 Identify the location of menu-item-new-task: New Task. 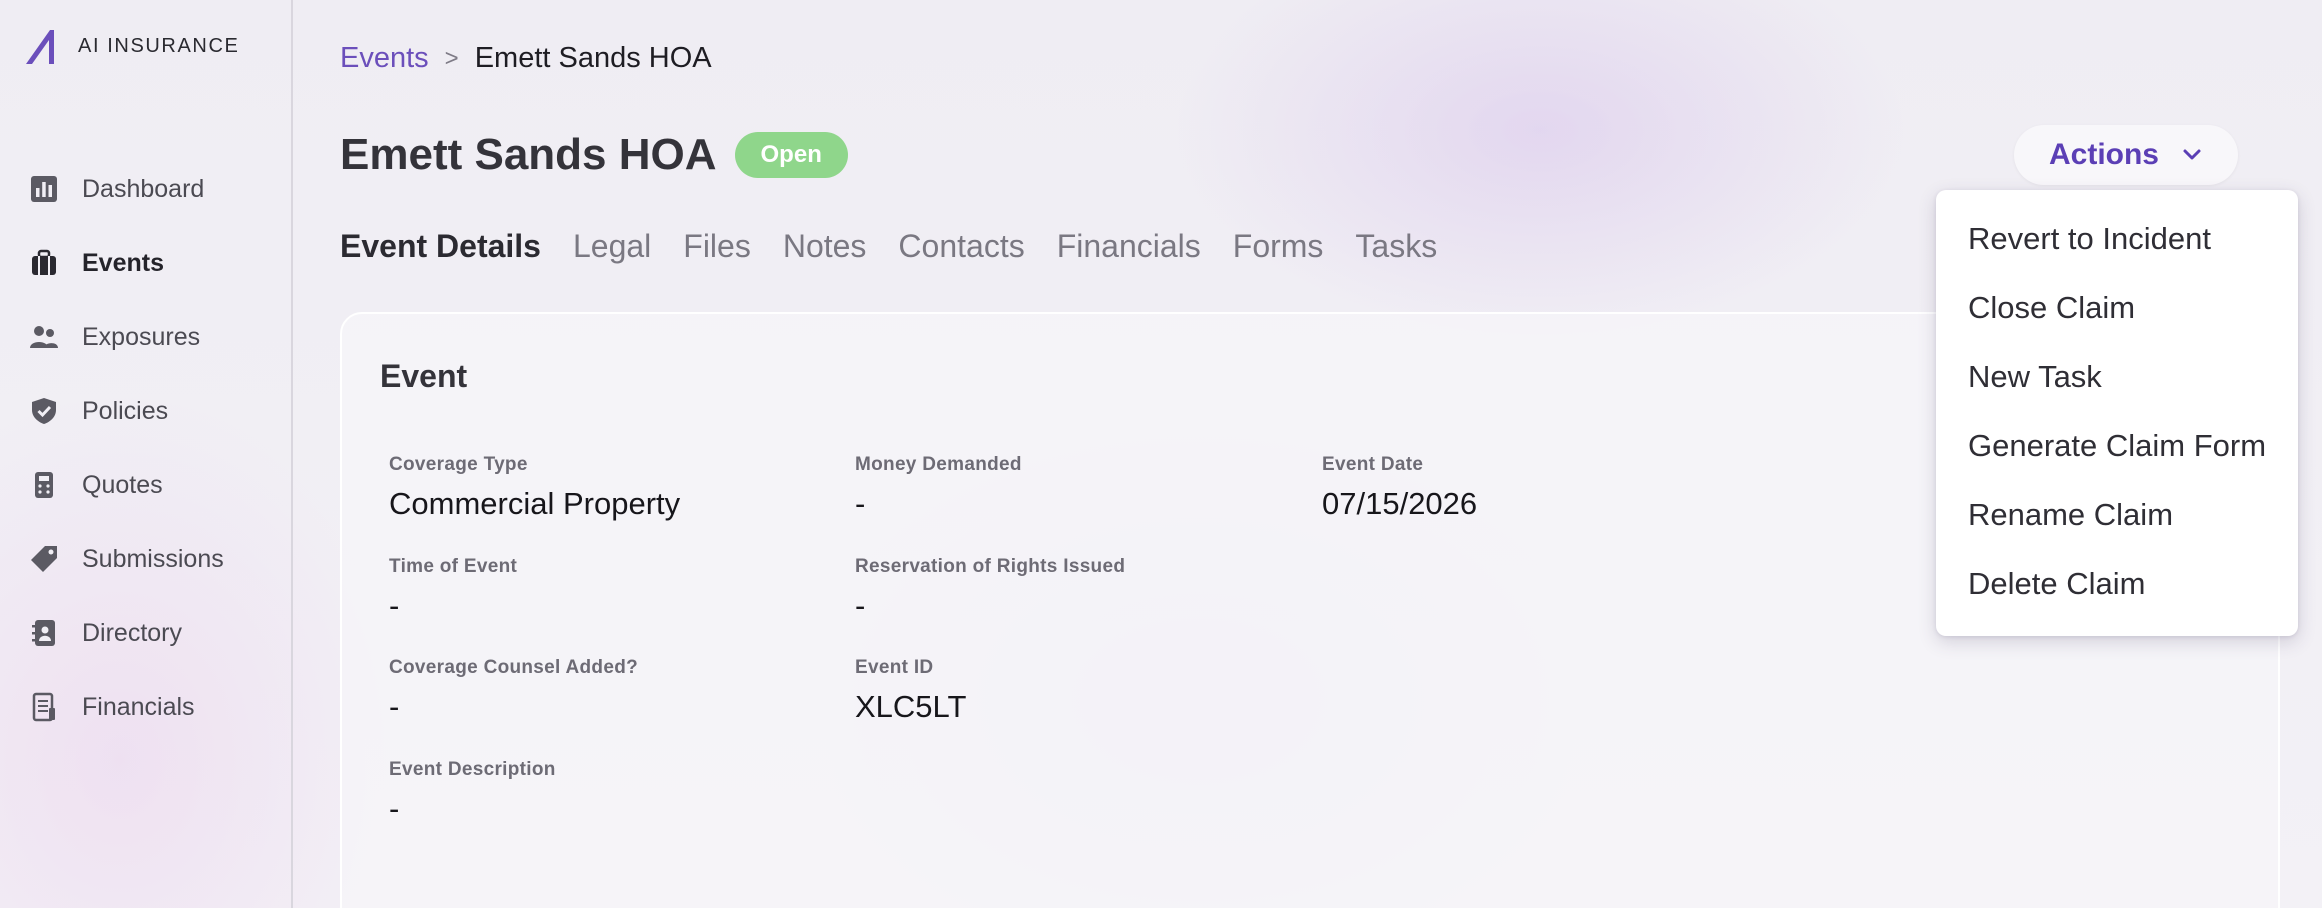
(2117, 376).